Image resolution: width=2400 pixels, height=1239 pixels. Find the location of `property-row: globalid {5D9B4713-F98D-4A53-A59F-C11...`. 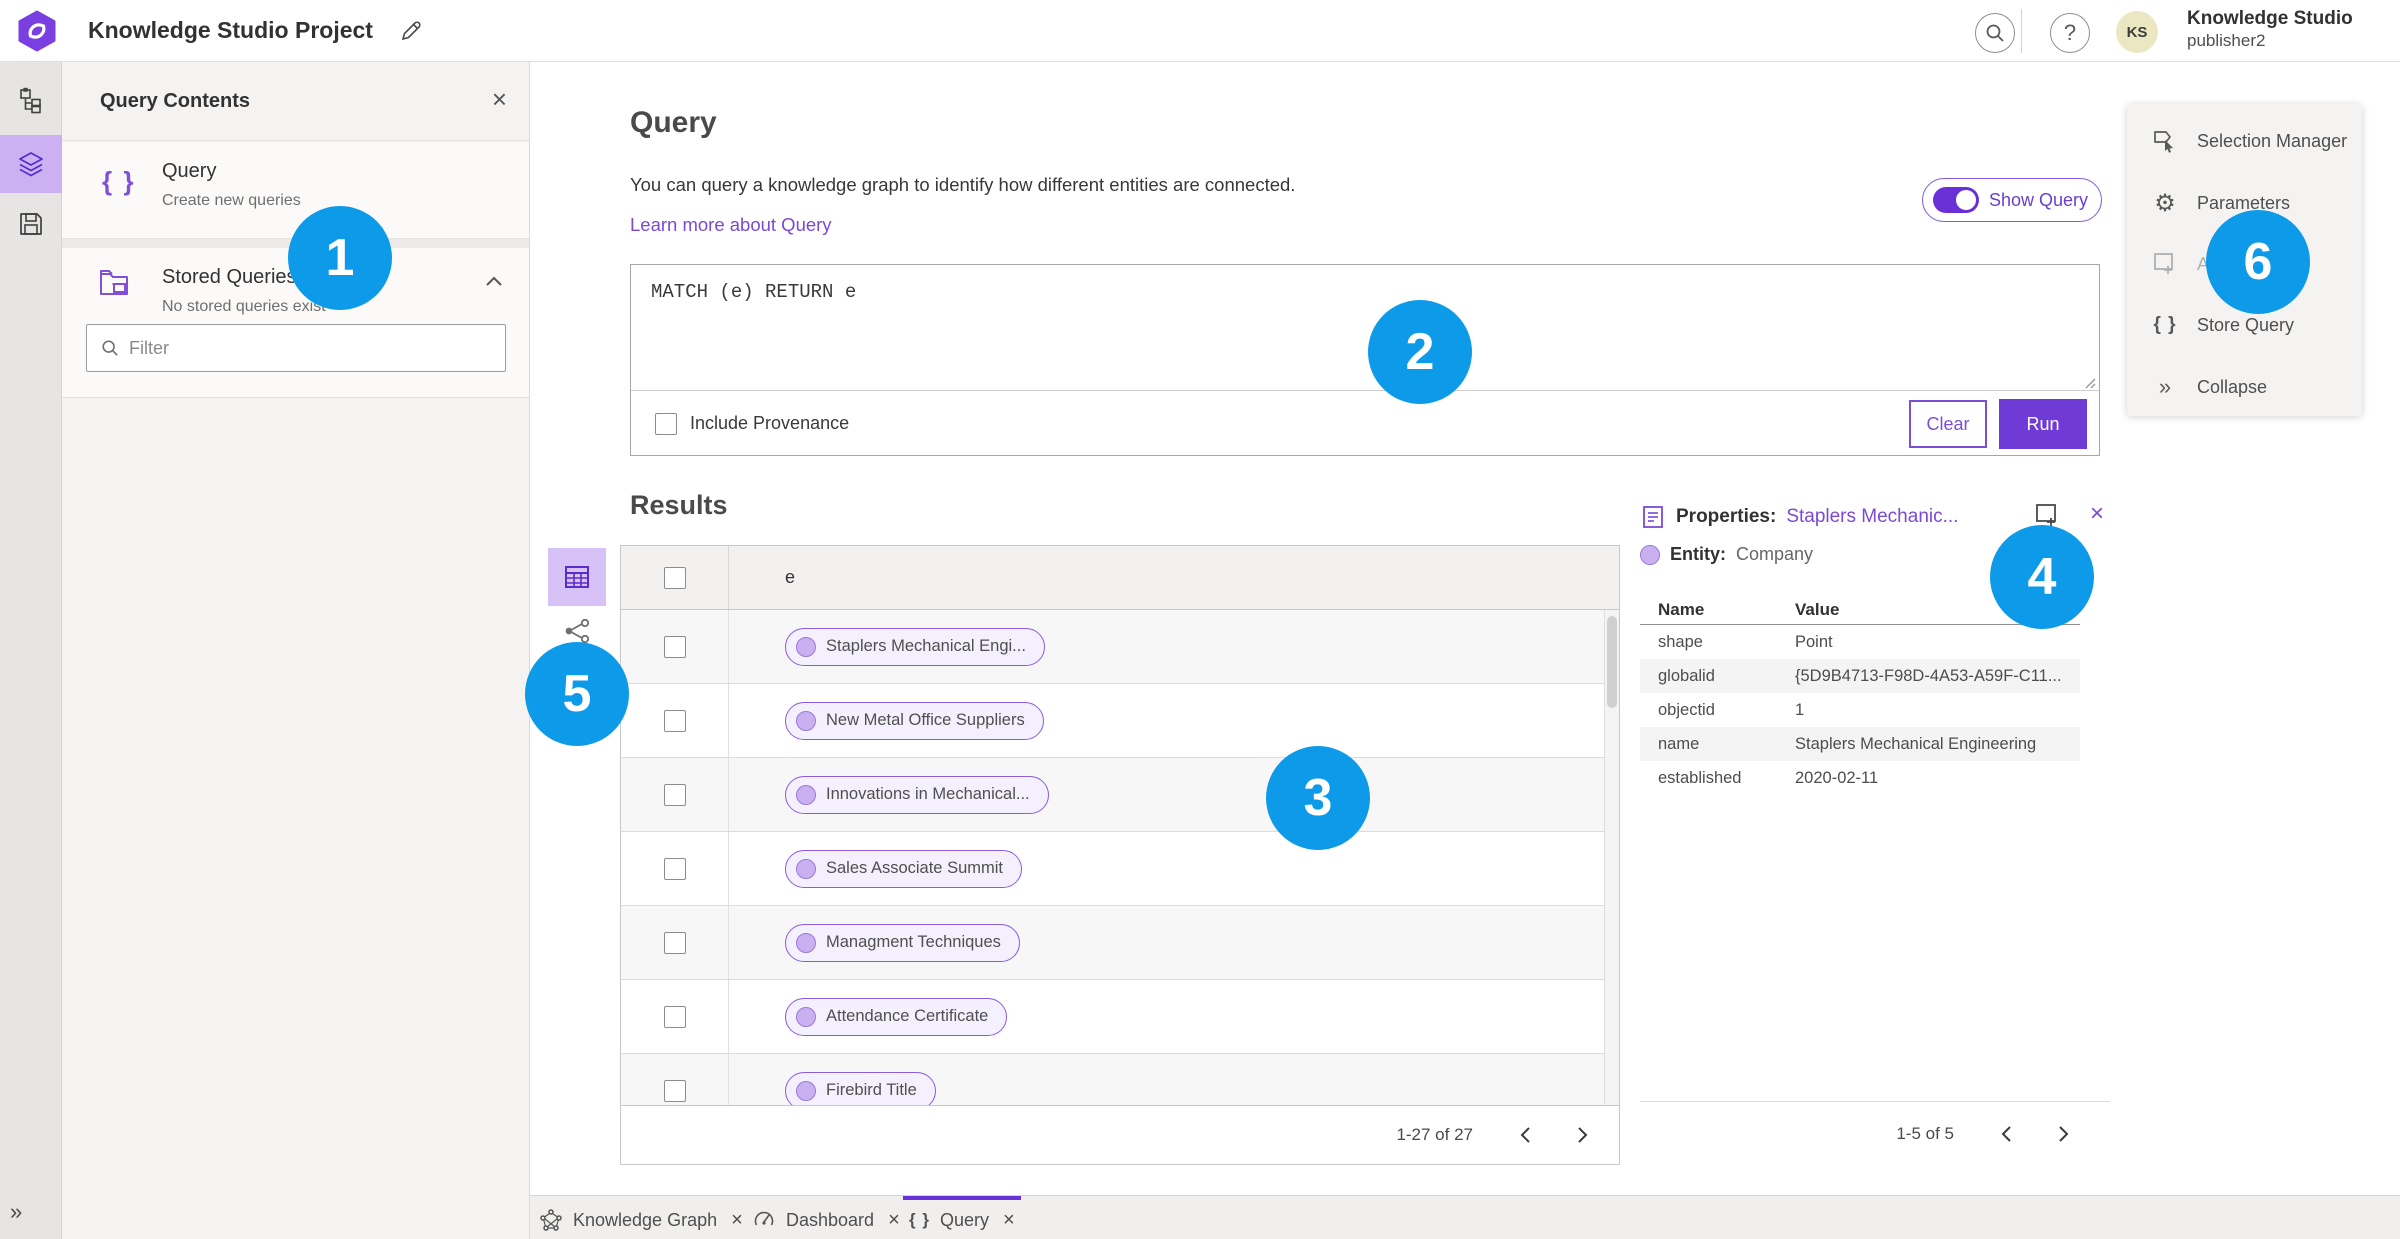

property-row: globalid {5D9B4713-F98D-4A53-A59F-C11... is located at coordinates (1860, 676).